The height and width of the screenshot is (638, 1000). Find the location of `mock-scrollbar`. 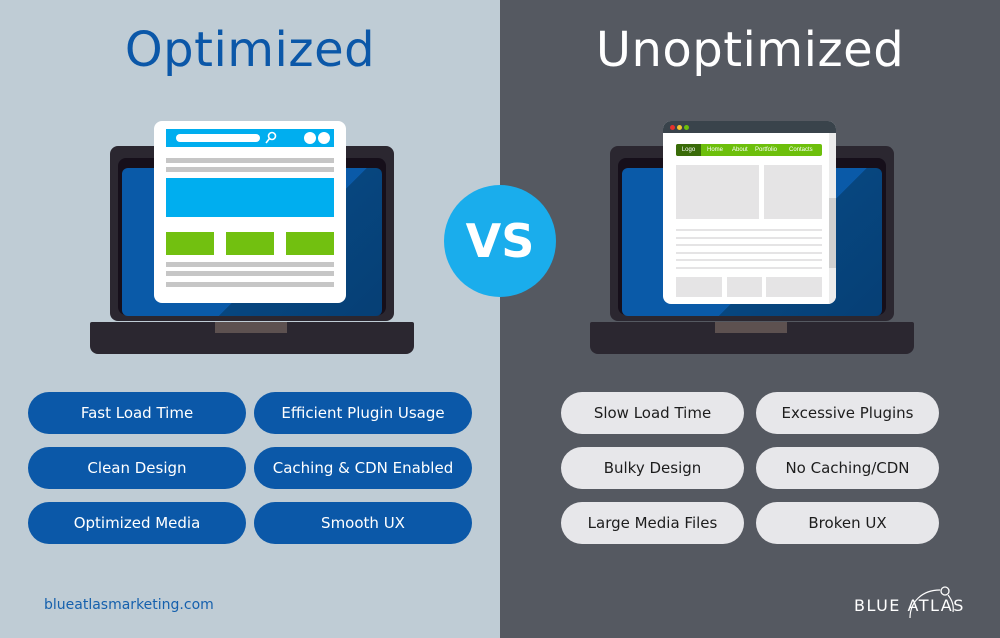

mock-scrollbar is located at coordinates (832, 218).